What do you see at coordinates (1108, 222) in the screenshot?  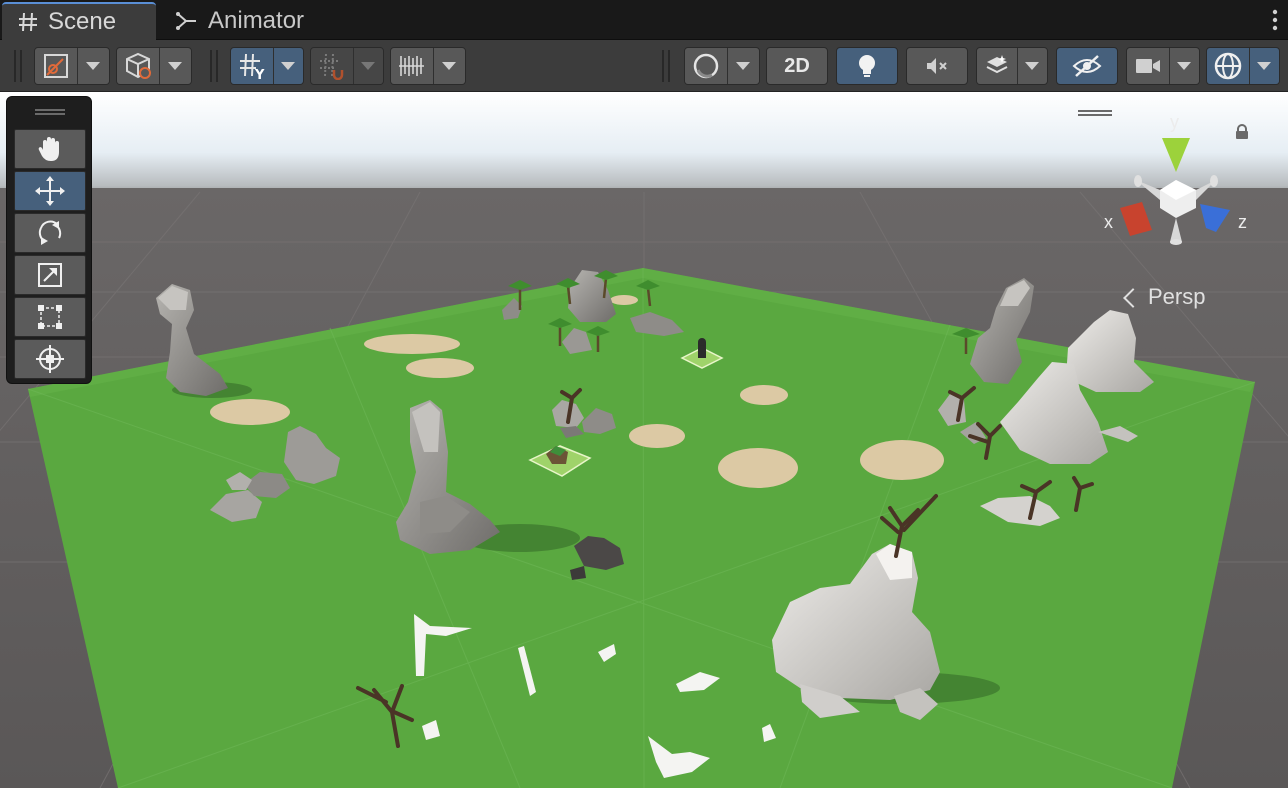 I see `gizmo-x-label: x` at bounding box center [1108, 222].